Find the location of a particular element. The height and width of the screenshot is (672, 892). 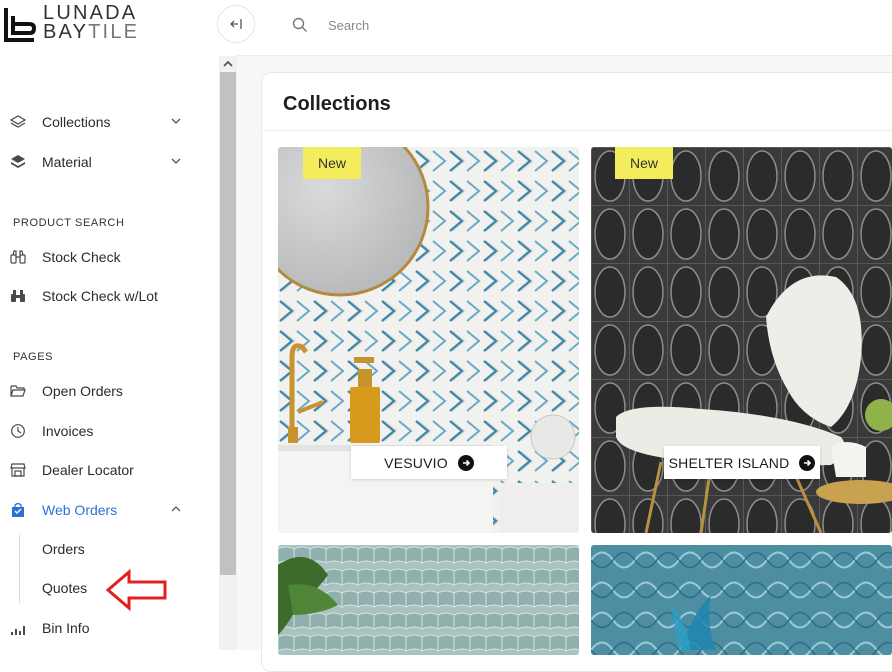

sidebar-subitem-quotes: Quotes is located at coordinates (64, 588).